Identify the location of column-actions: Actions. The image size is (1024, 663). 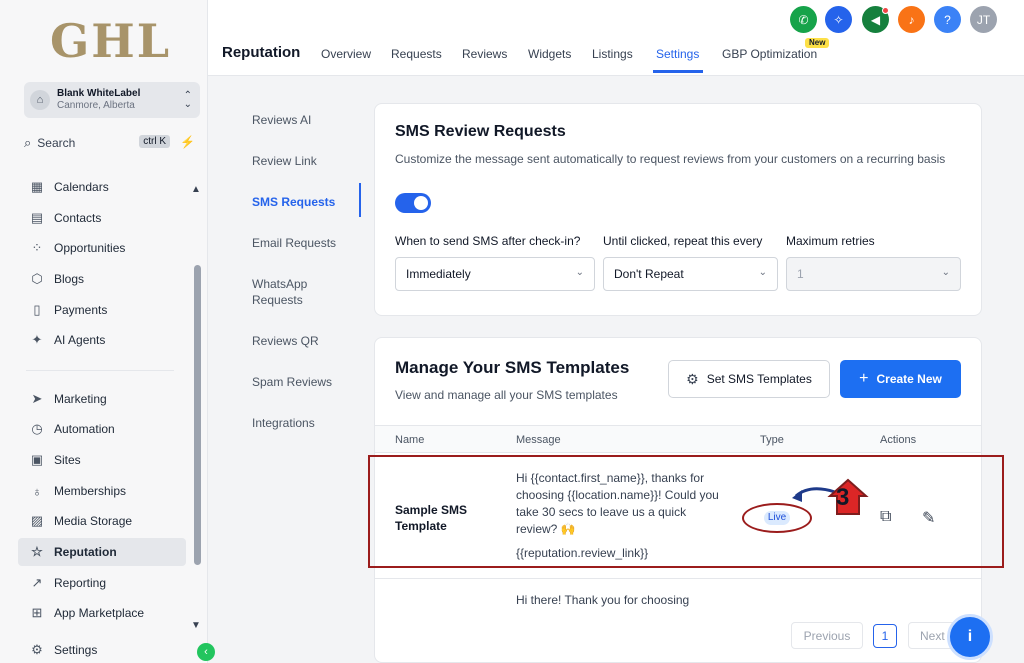
(898, 440).